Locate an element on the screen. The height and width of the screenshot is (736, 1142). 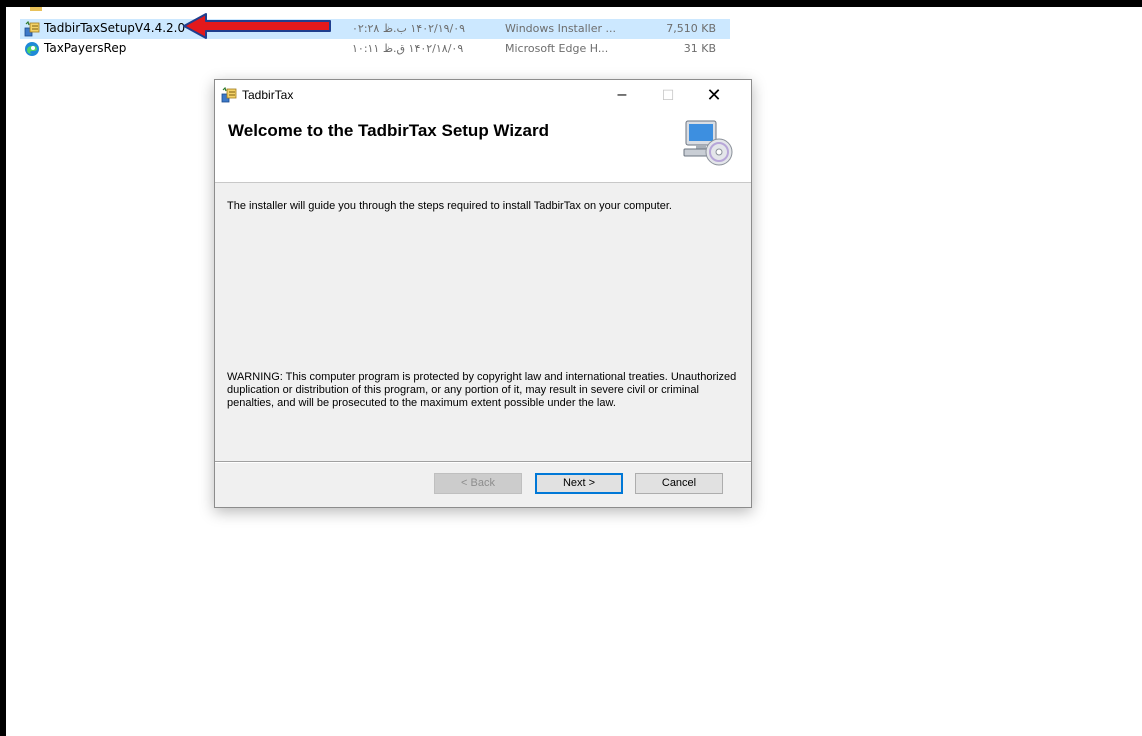
file-name: TaxPayersRep is located at coordinates (85, 48).